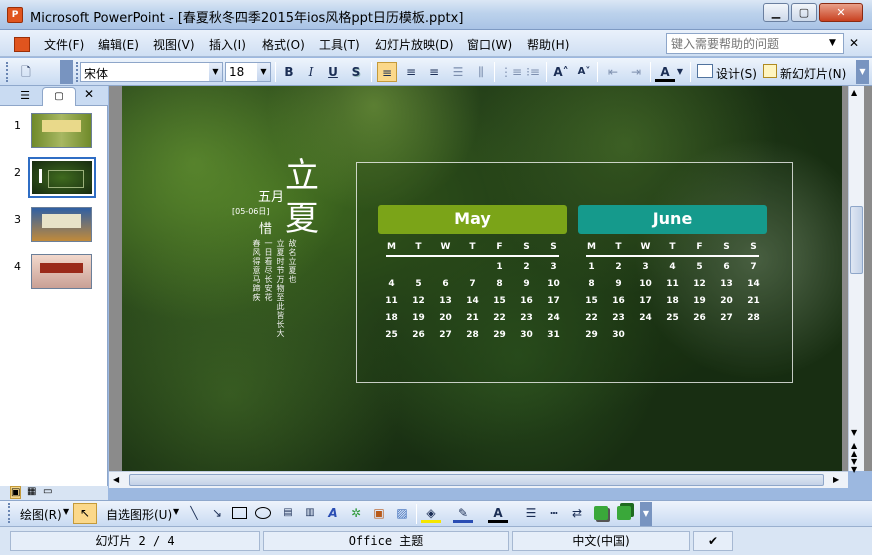 This screenshot has width=872, height=555. Describe the element at coordinates (139, 514) in the screenshot. I see `autoshapes-button: 自选图形(U)` at that location.